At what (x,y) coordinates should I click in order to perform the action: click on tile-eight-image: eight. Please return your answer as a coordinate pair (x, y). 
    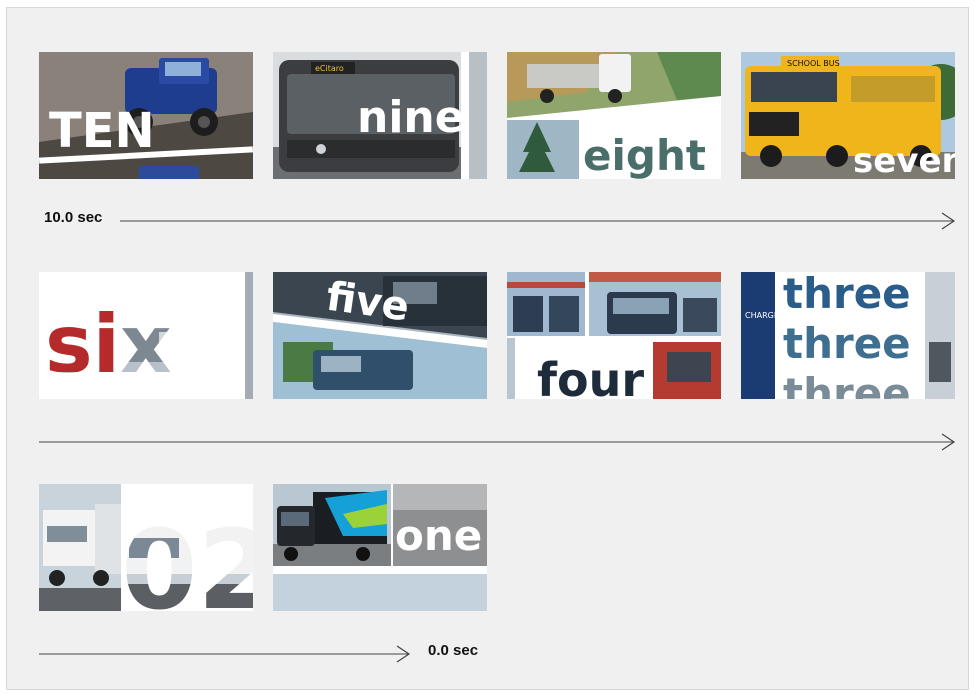
    Looking at the image, I should click on (614, 115).